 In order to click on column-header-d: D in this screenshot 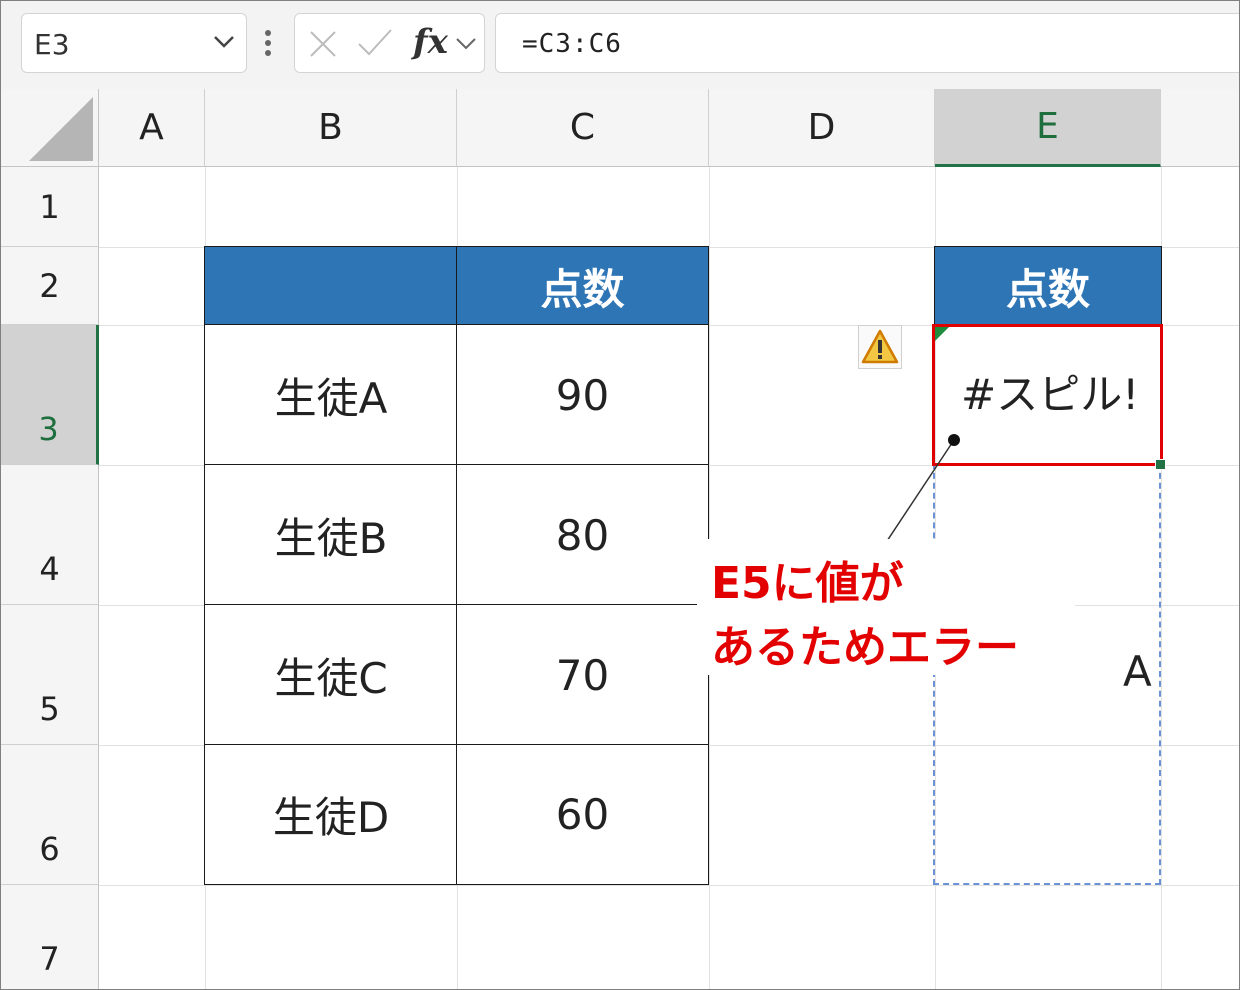, I will do `click(822, 128)`.